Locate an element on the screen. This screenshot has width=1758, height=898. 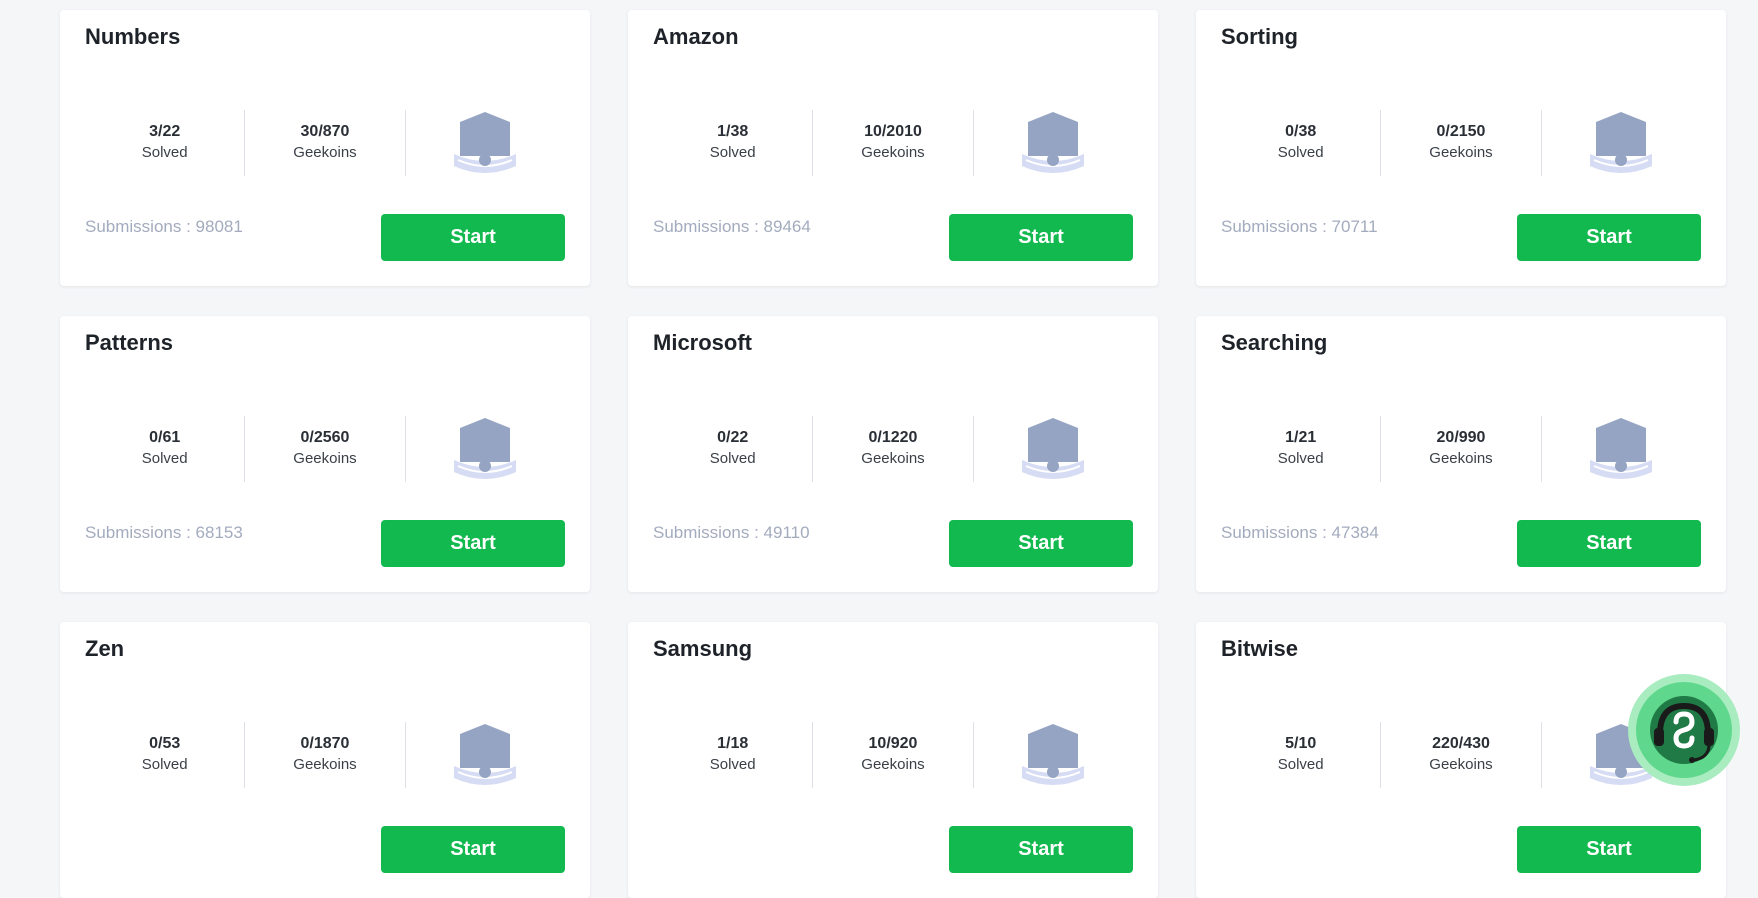
submissions-count: Submissions : 47384 is located at coordinates (1300, 532).